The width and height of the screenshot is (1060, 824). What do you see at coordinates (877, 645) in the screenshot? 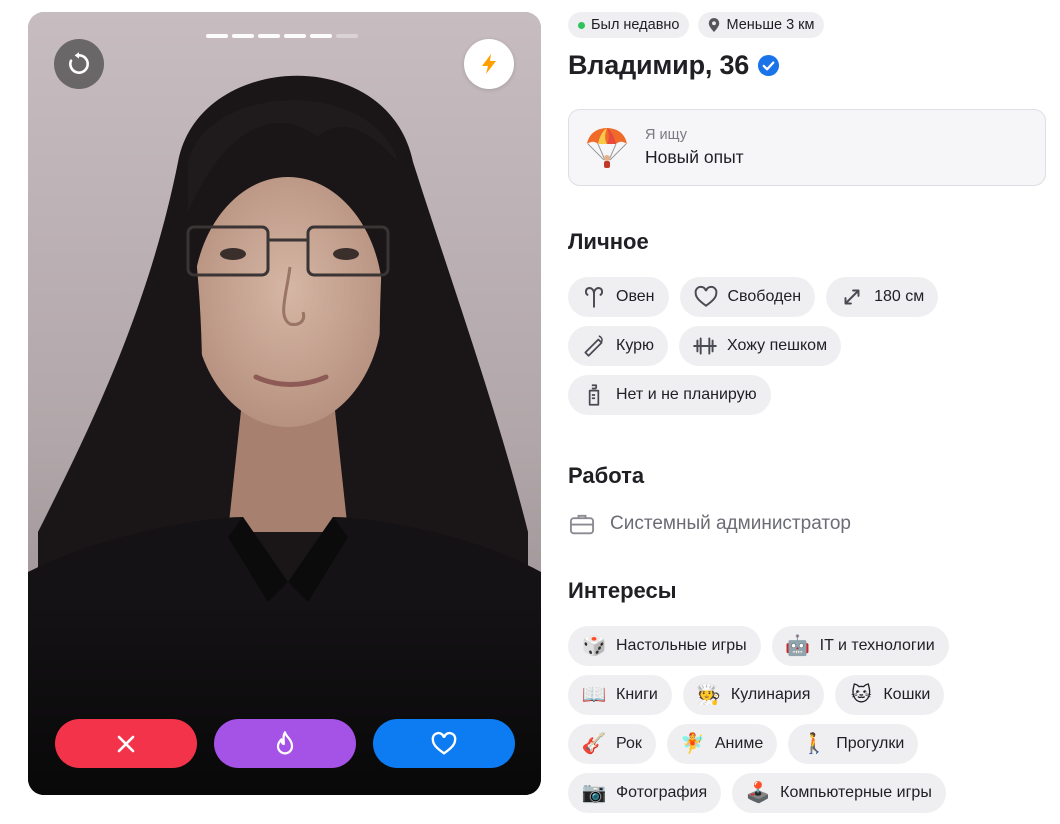
I see `interest-label: IT и технологии` at bounding box center [877, 645].